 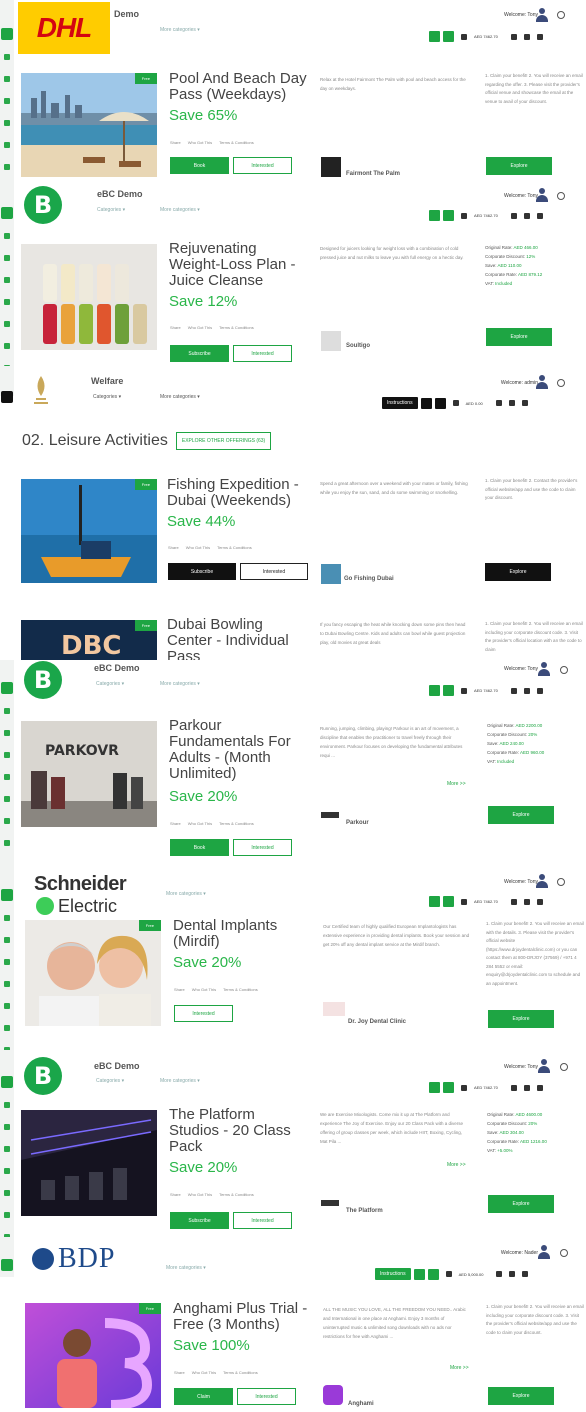 I want to click on provider-name: Anghami, so click(x=361, y=1404).